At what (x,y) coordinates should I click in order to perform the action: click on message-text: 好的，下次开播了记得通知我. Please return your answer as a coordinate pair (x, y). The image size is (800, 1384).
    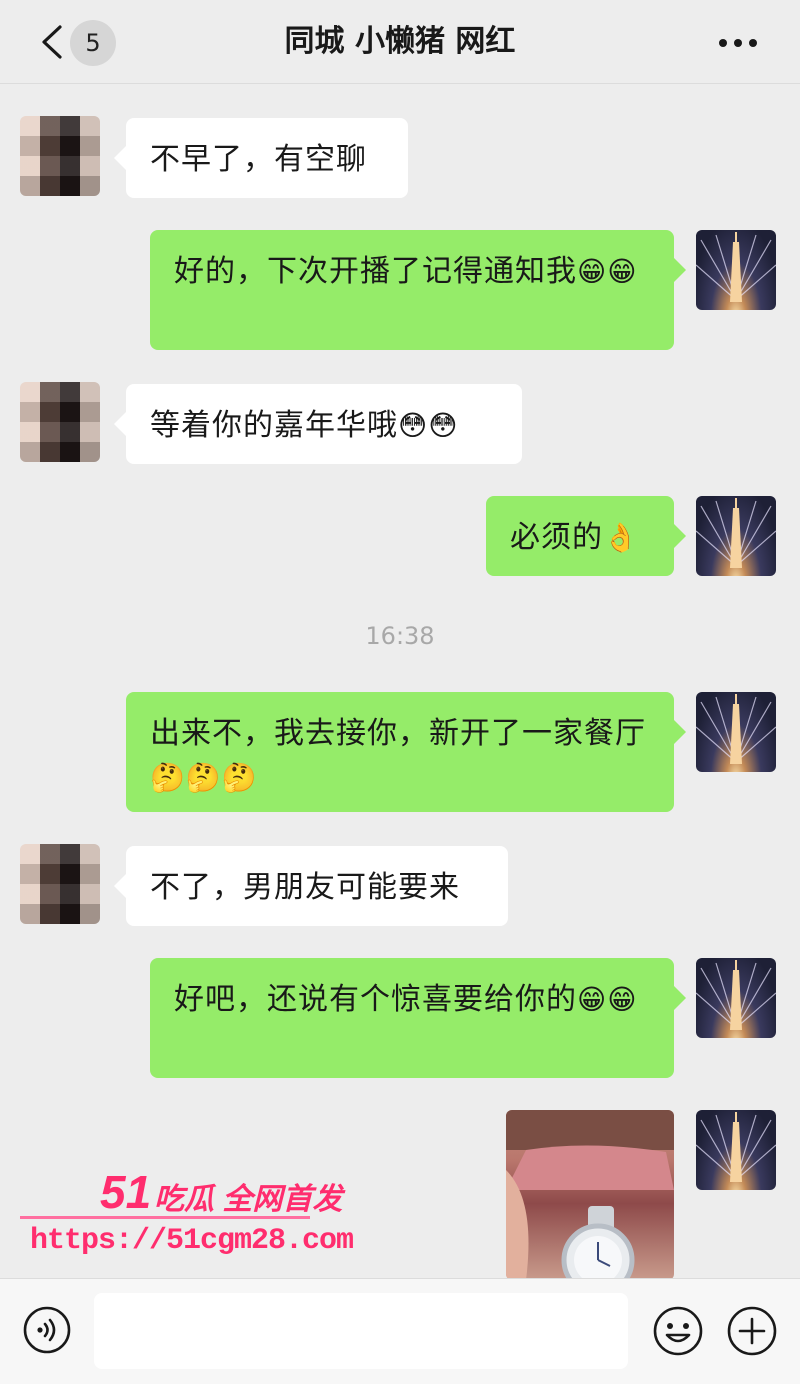
    Looking at the image, I should click on (375, 271).